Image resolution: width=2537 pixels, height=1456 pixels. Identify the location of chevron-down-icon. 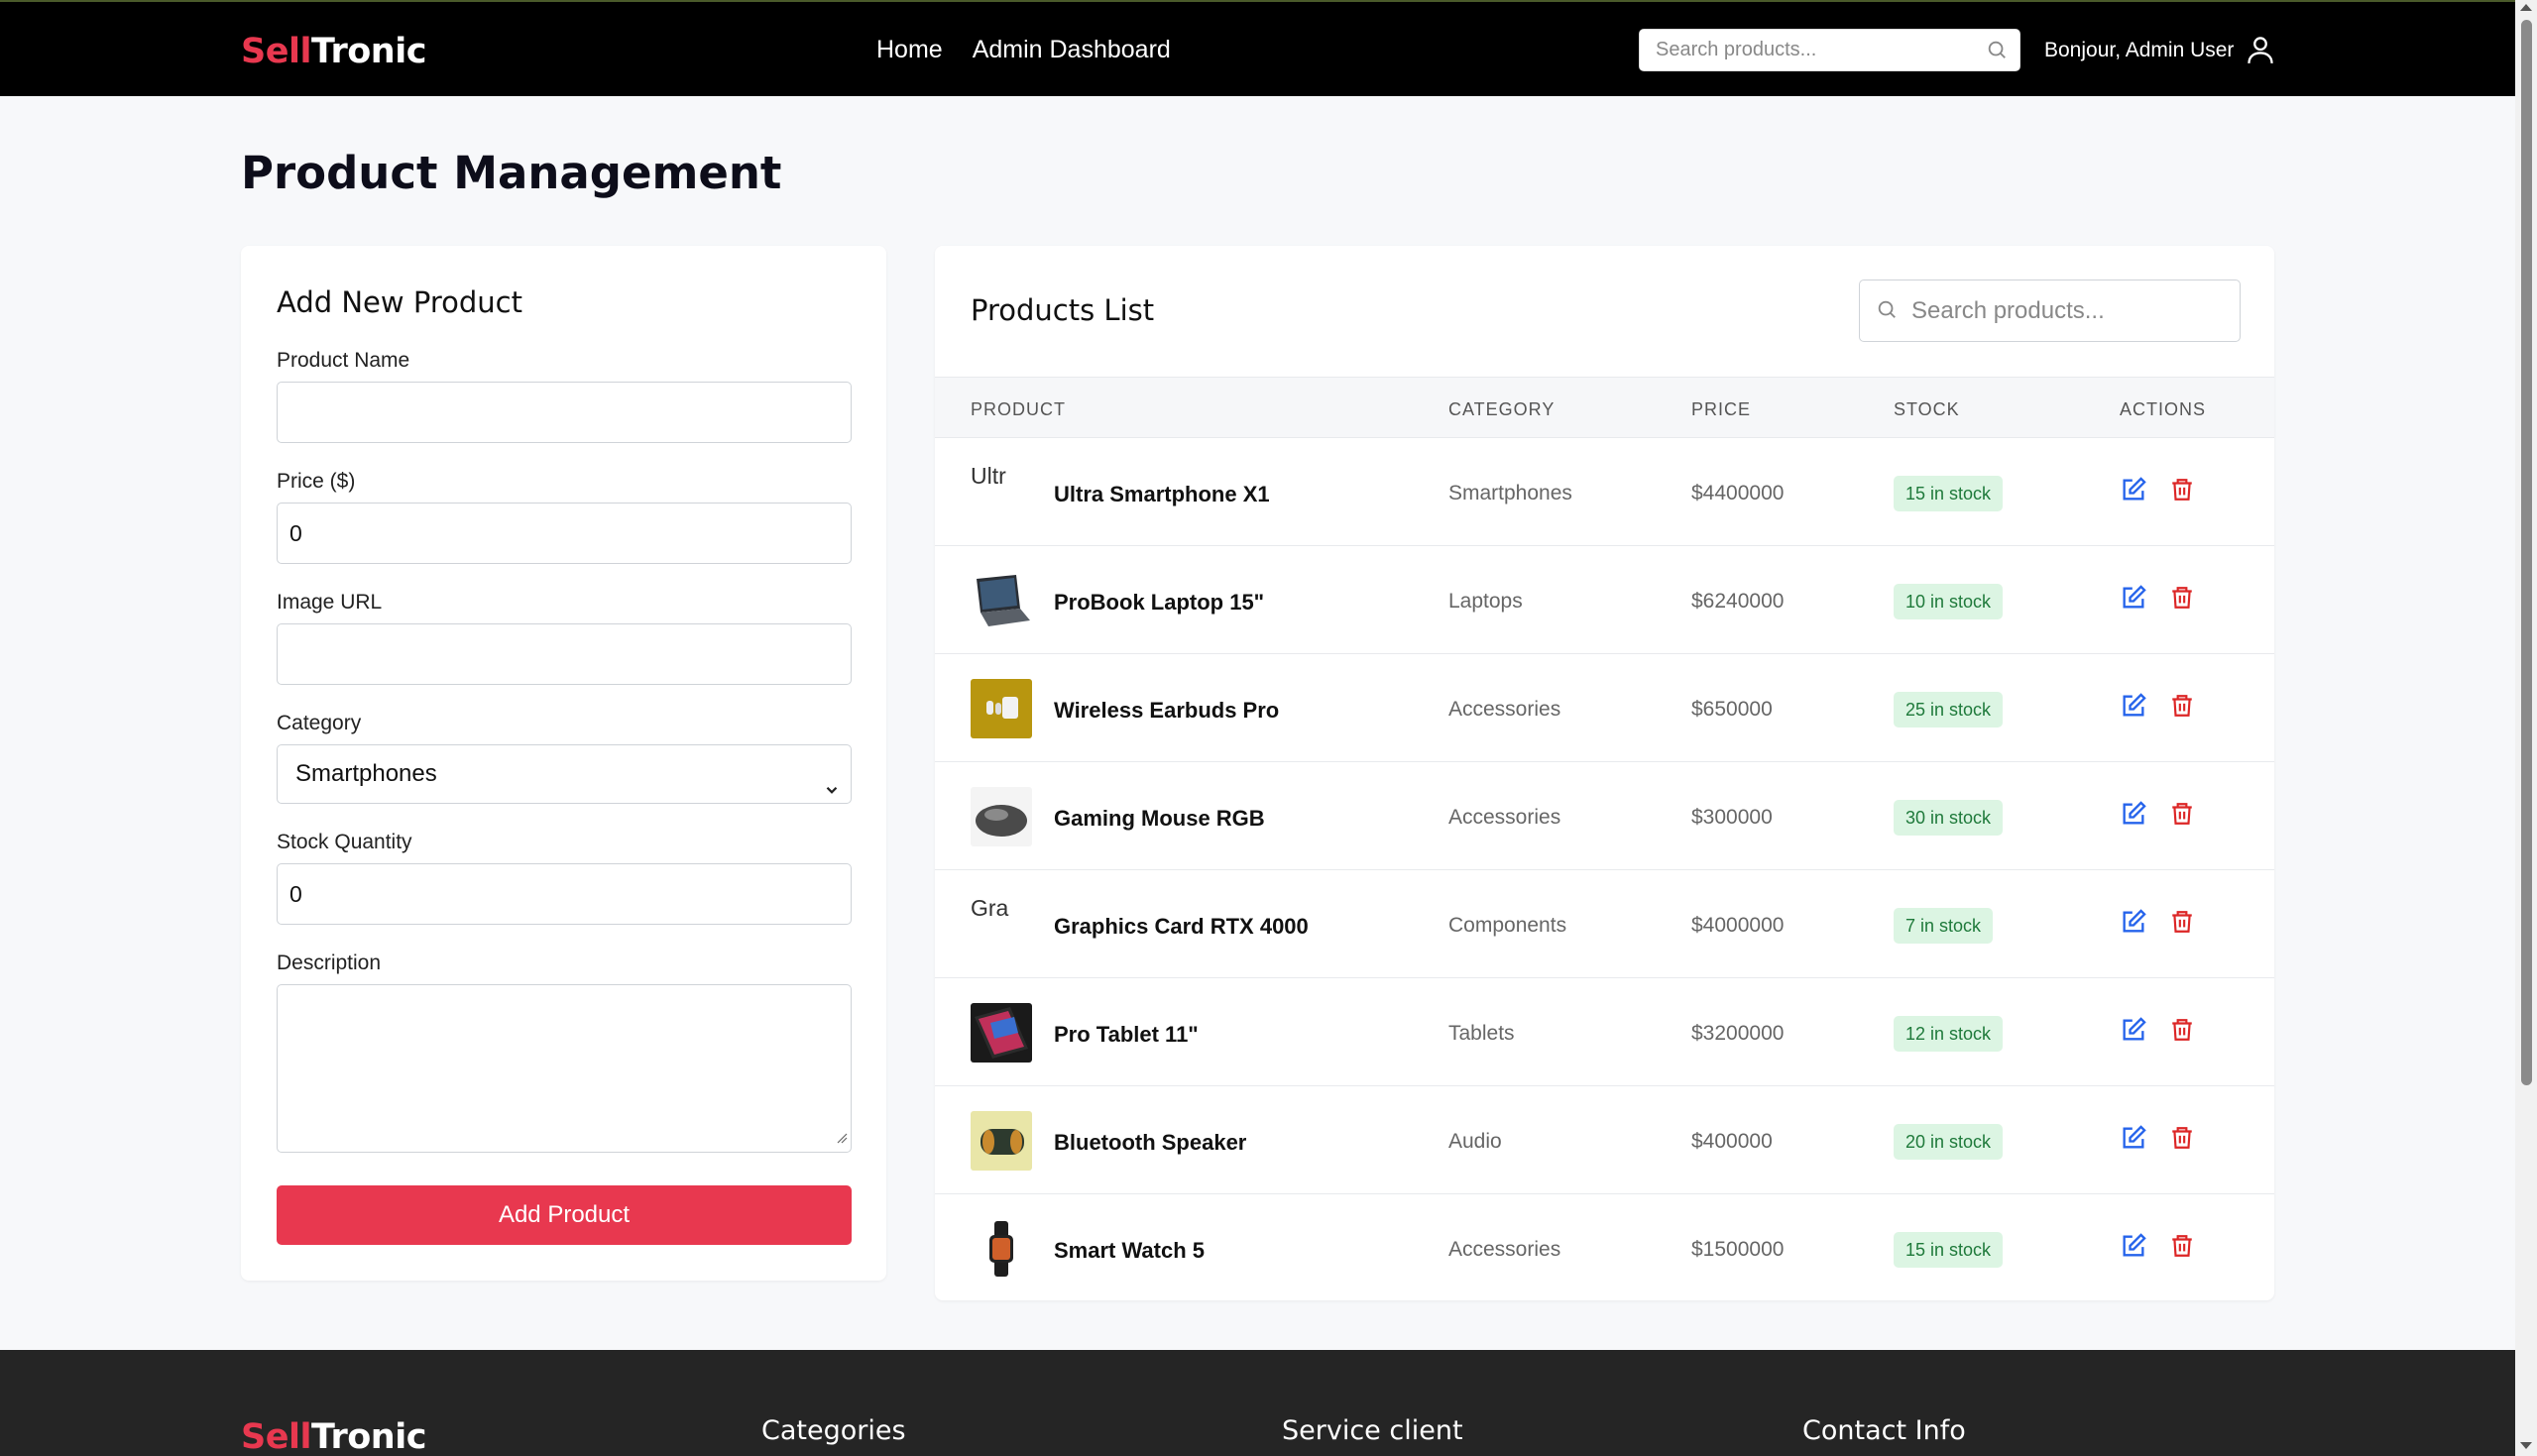
(832, 792).